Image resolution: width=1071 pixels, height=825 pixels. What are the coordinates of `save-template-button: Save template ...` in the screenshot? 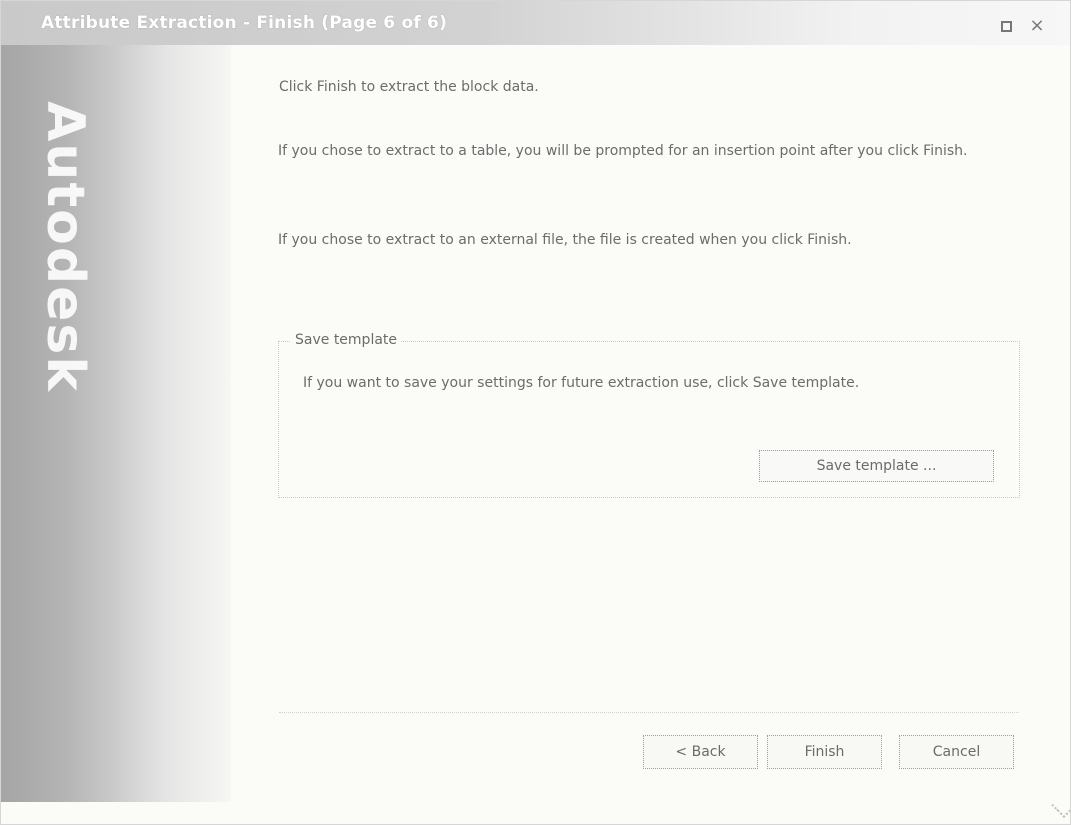 It's located at (876, 466).